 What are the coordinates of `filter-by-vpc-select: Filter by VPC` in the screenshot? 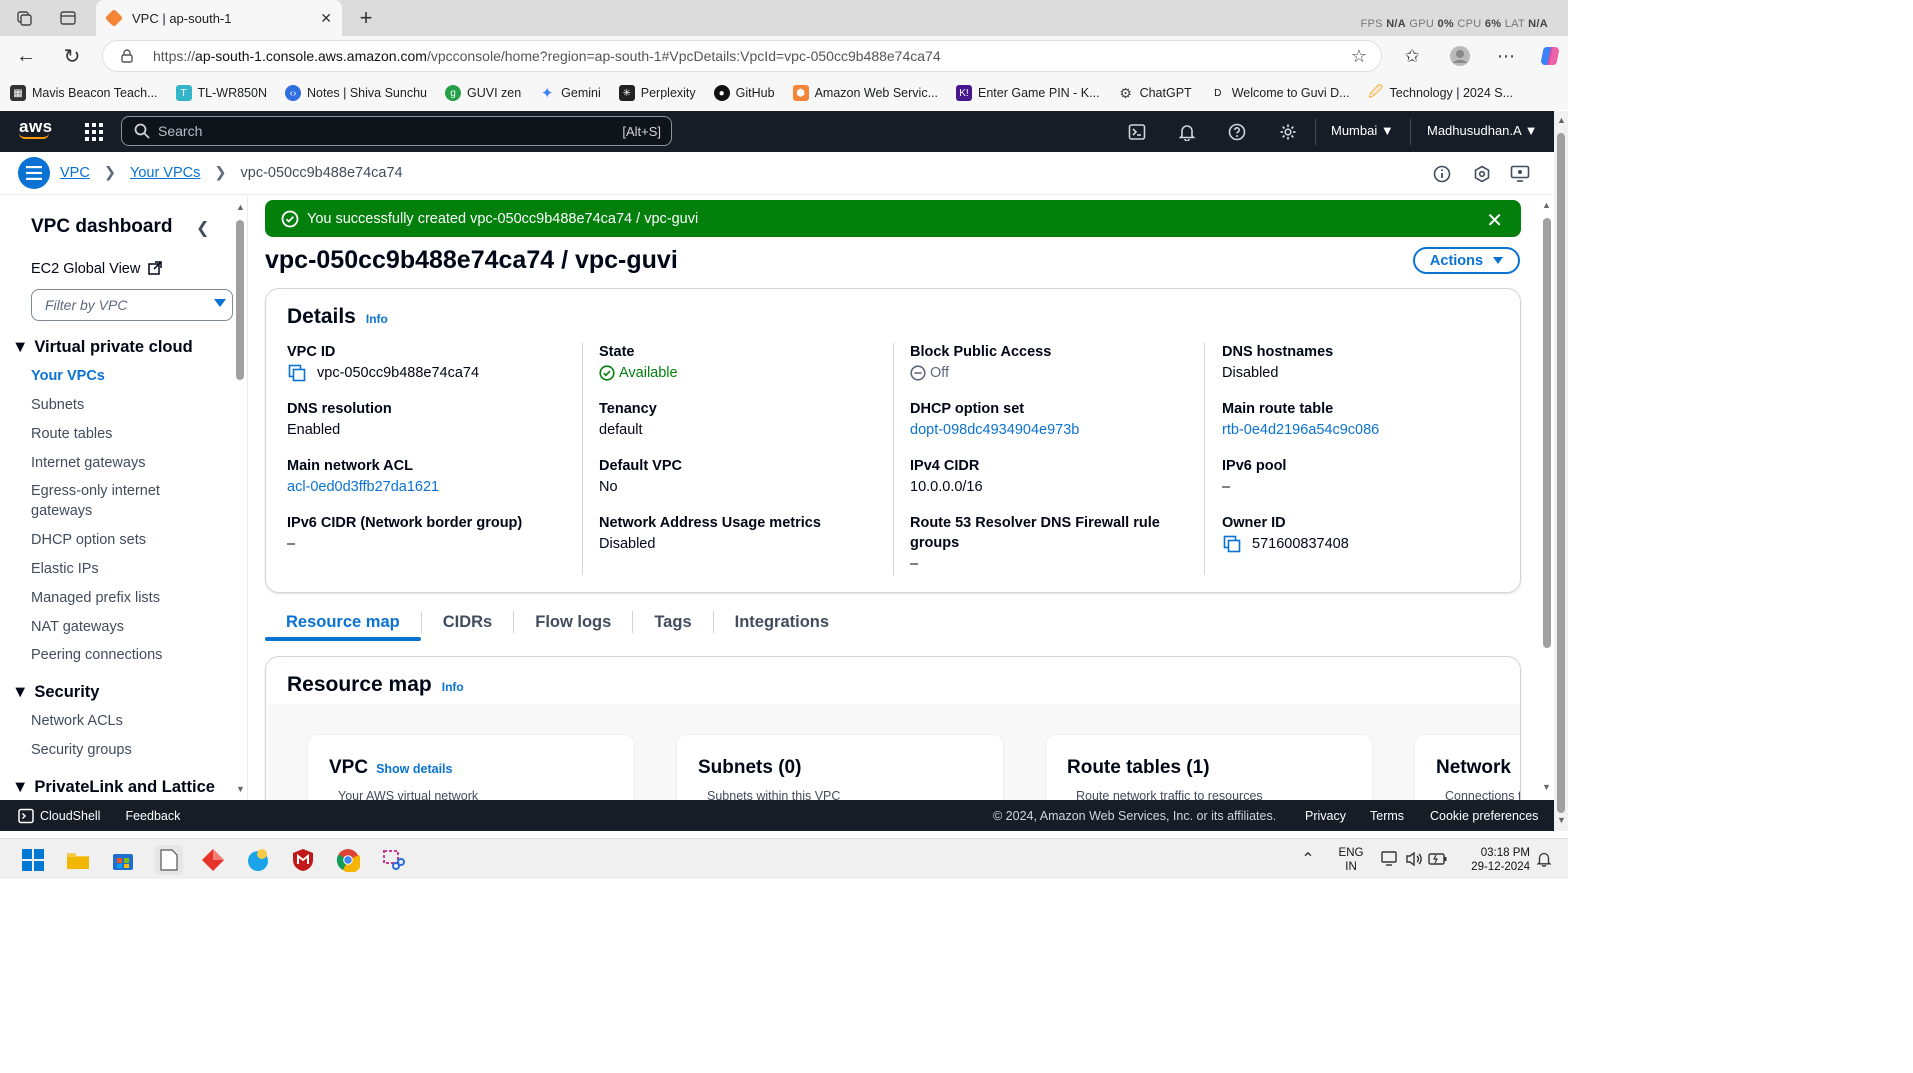 It's located at (132, 305).